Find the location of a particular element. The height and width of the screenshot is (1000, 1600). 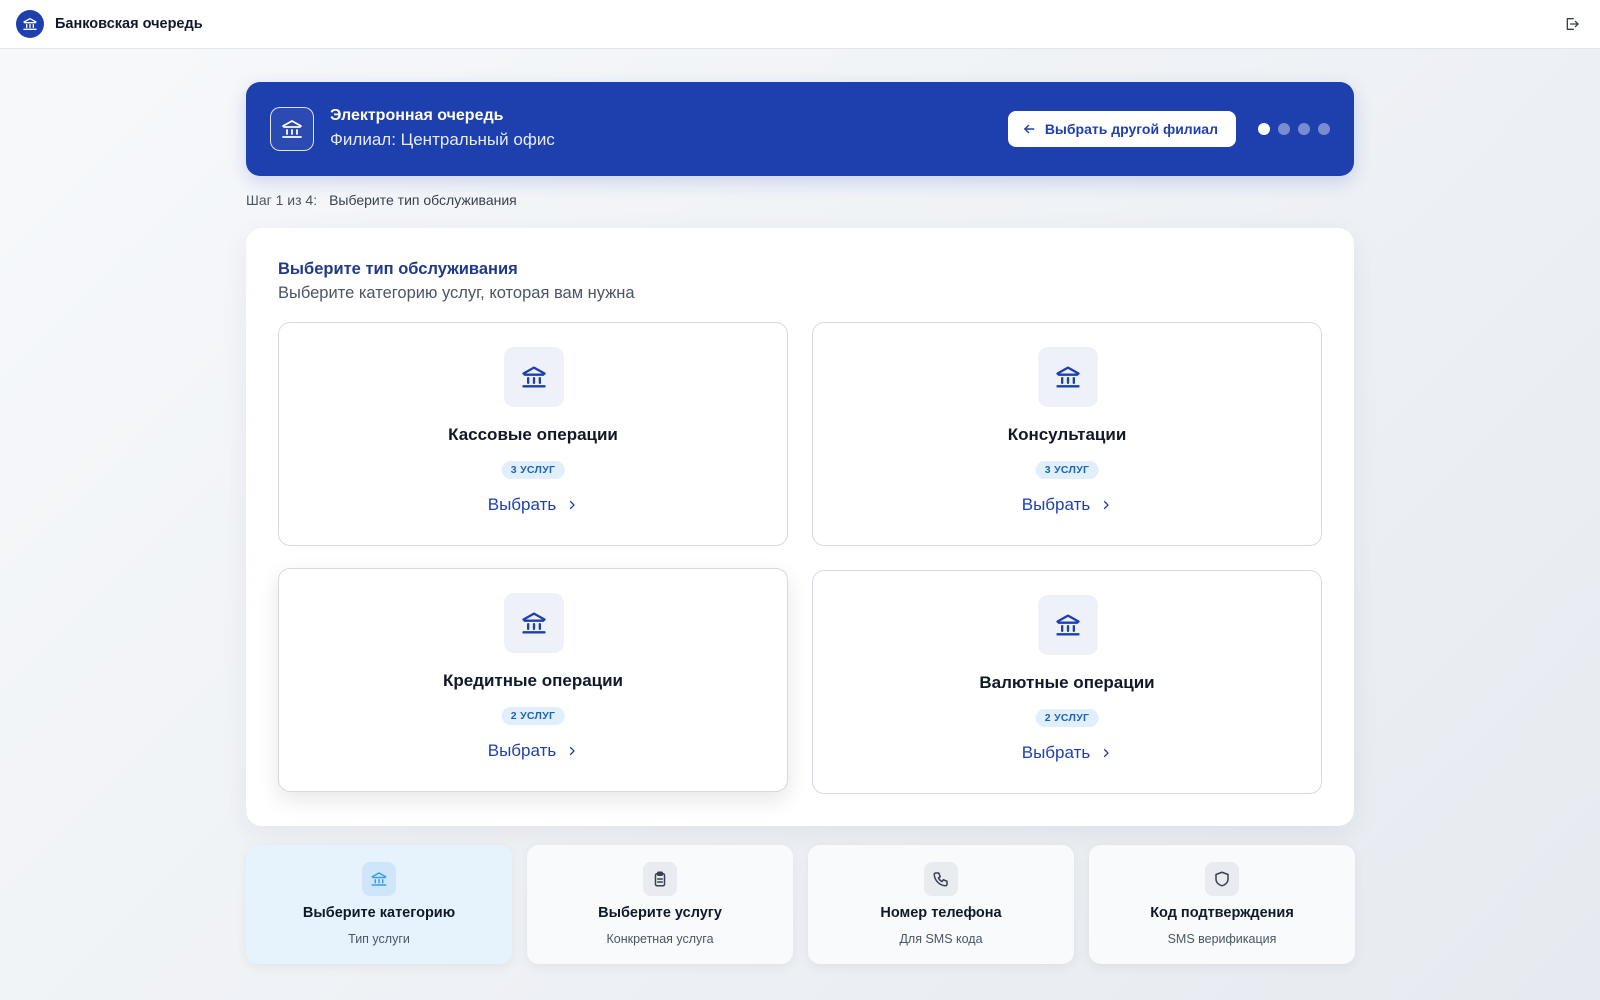

panel-title: Выберите тип обслуживания is located at coordinates (398, 269).